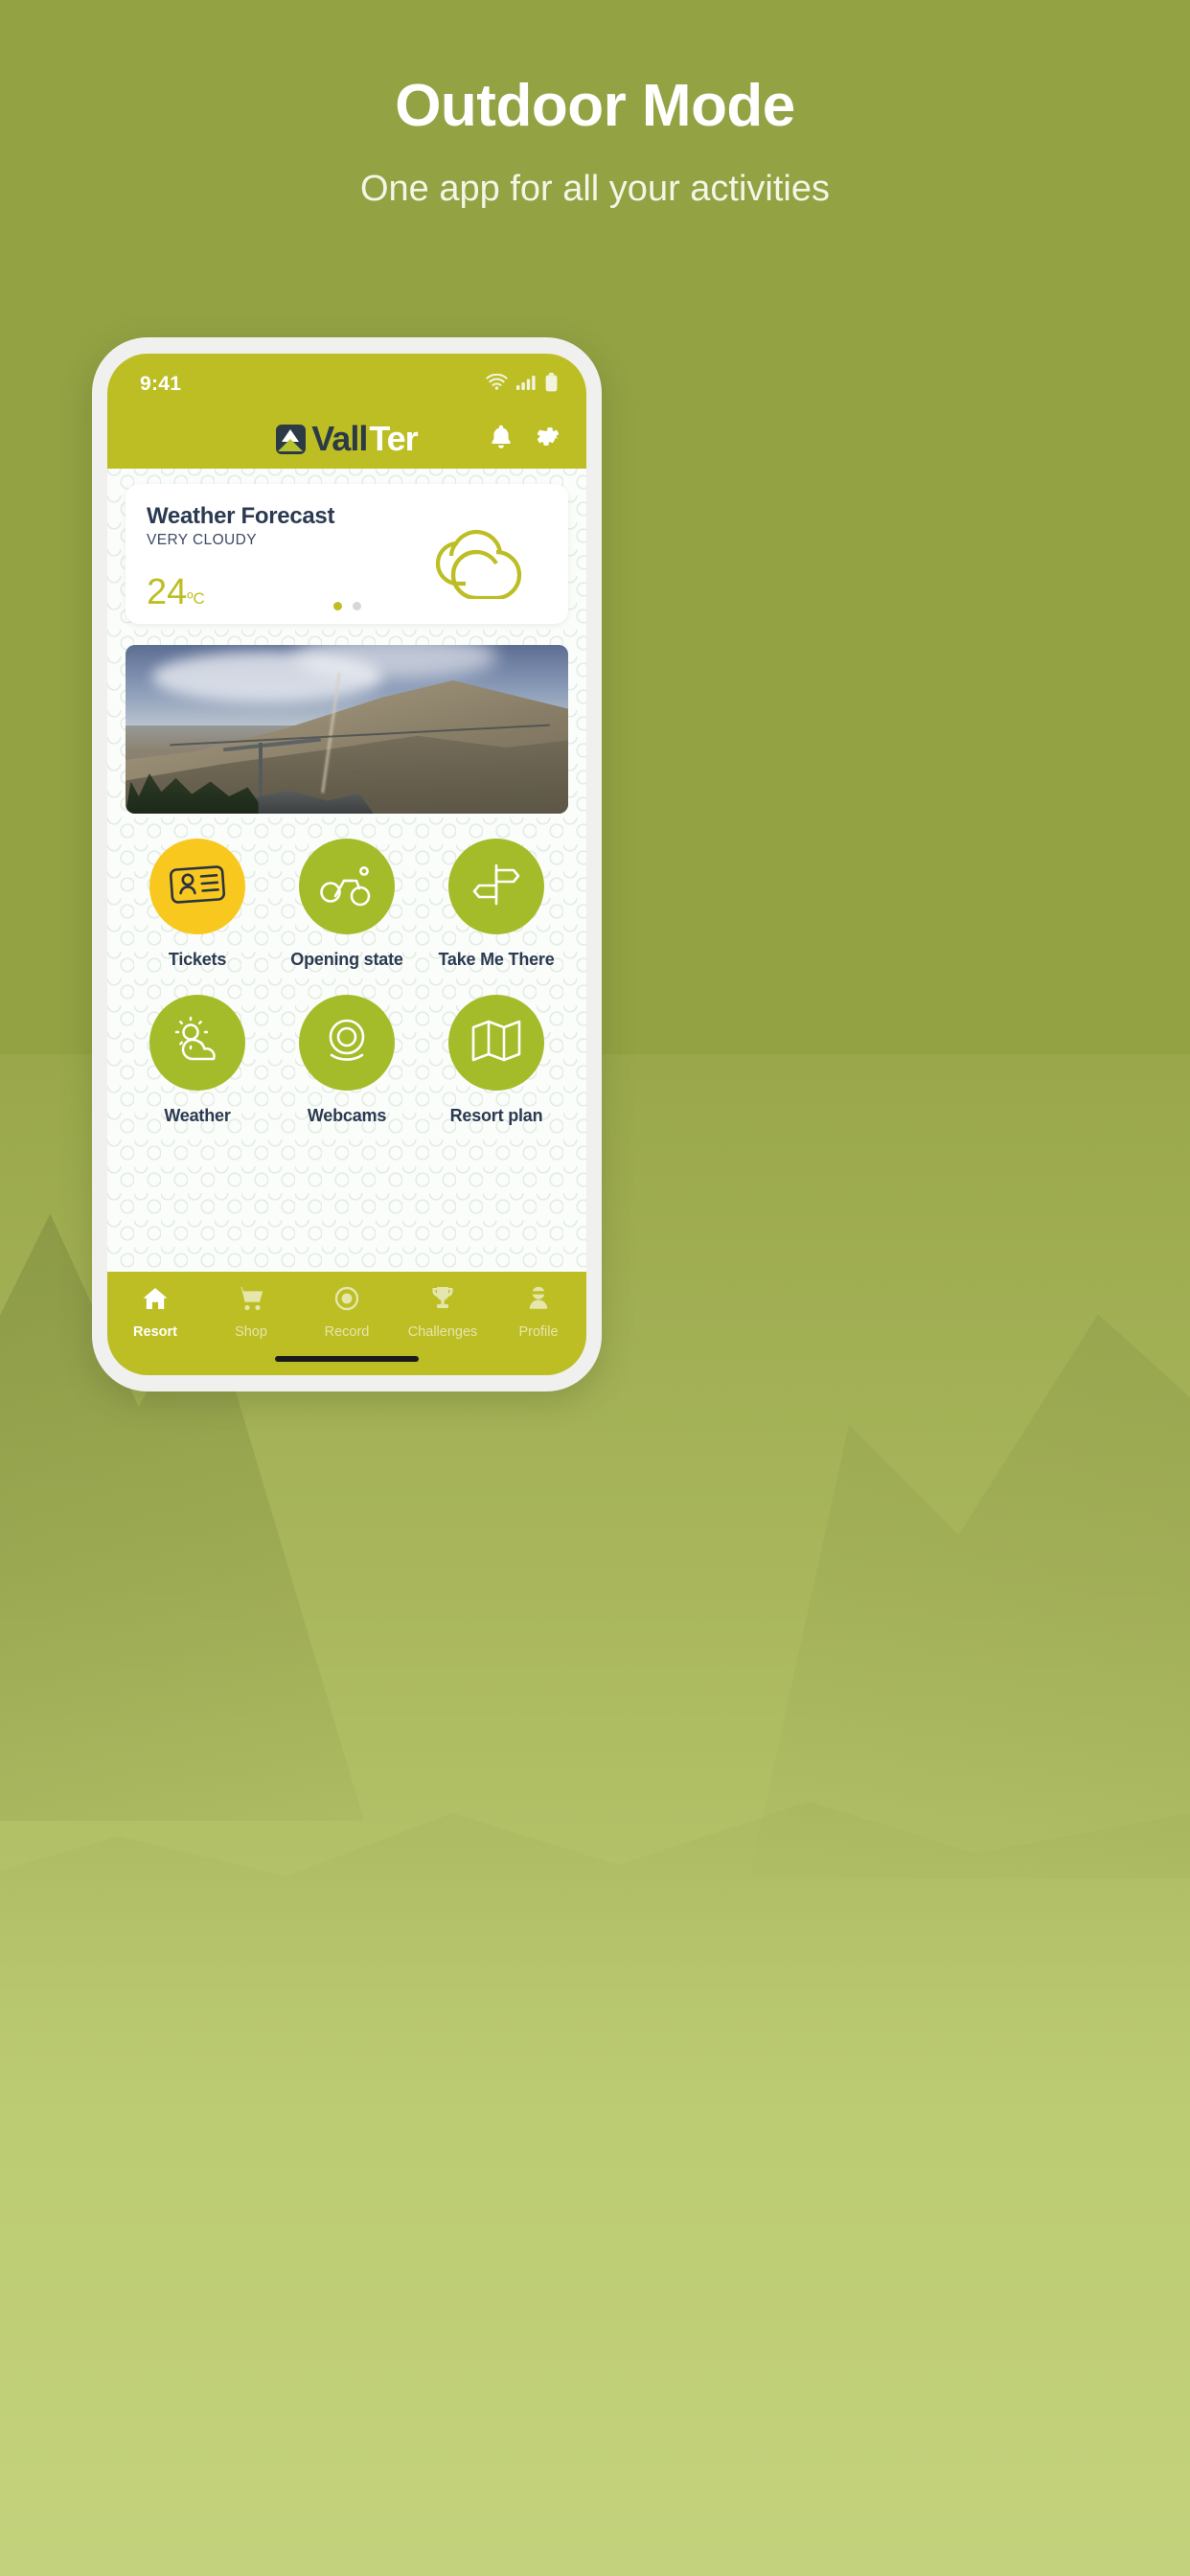  I want to click on weather-forecast-card: Weather Forecast VERY CLOUDY 24ºC, so click(347, 554).